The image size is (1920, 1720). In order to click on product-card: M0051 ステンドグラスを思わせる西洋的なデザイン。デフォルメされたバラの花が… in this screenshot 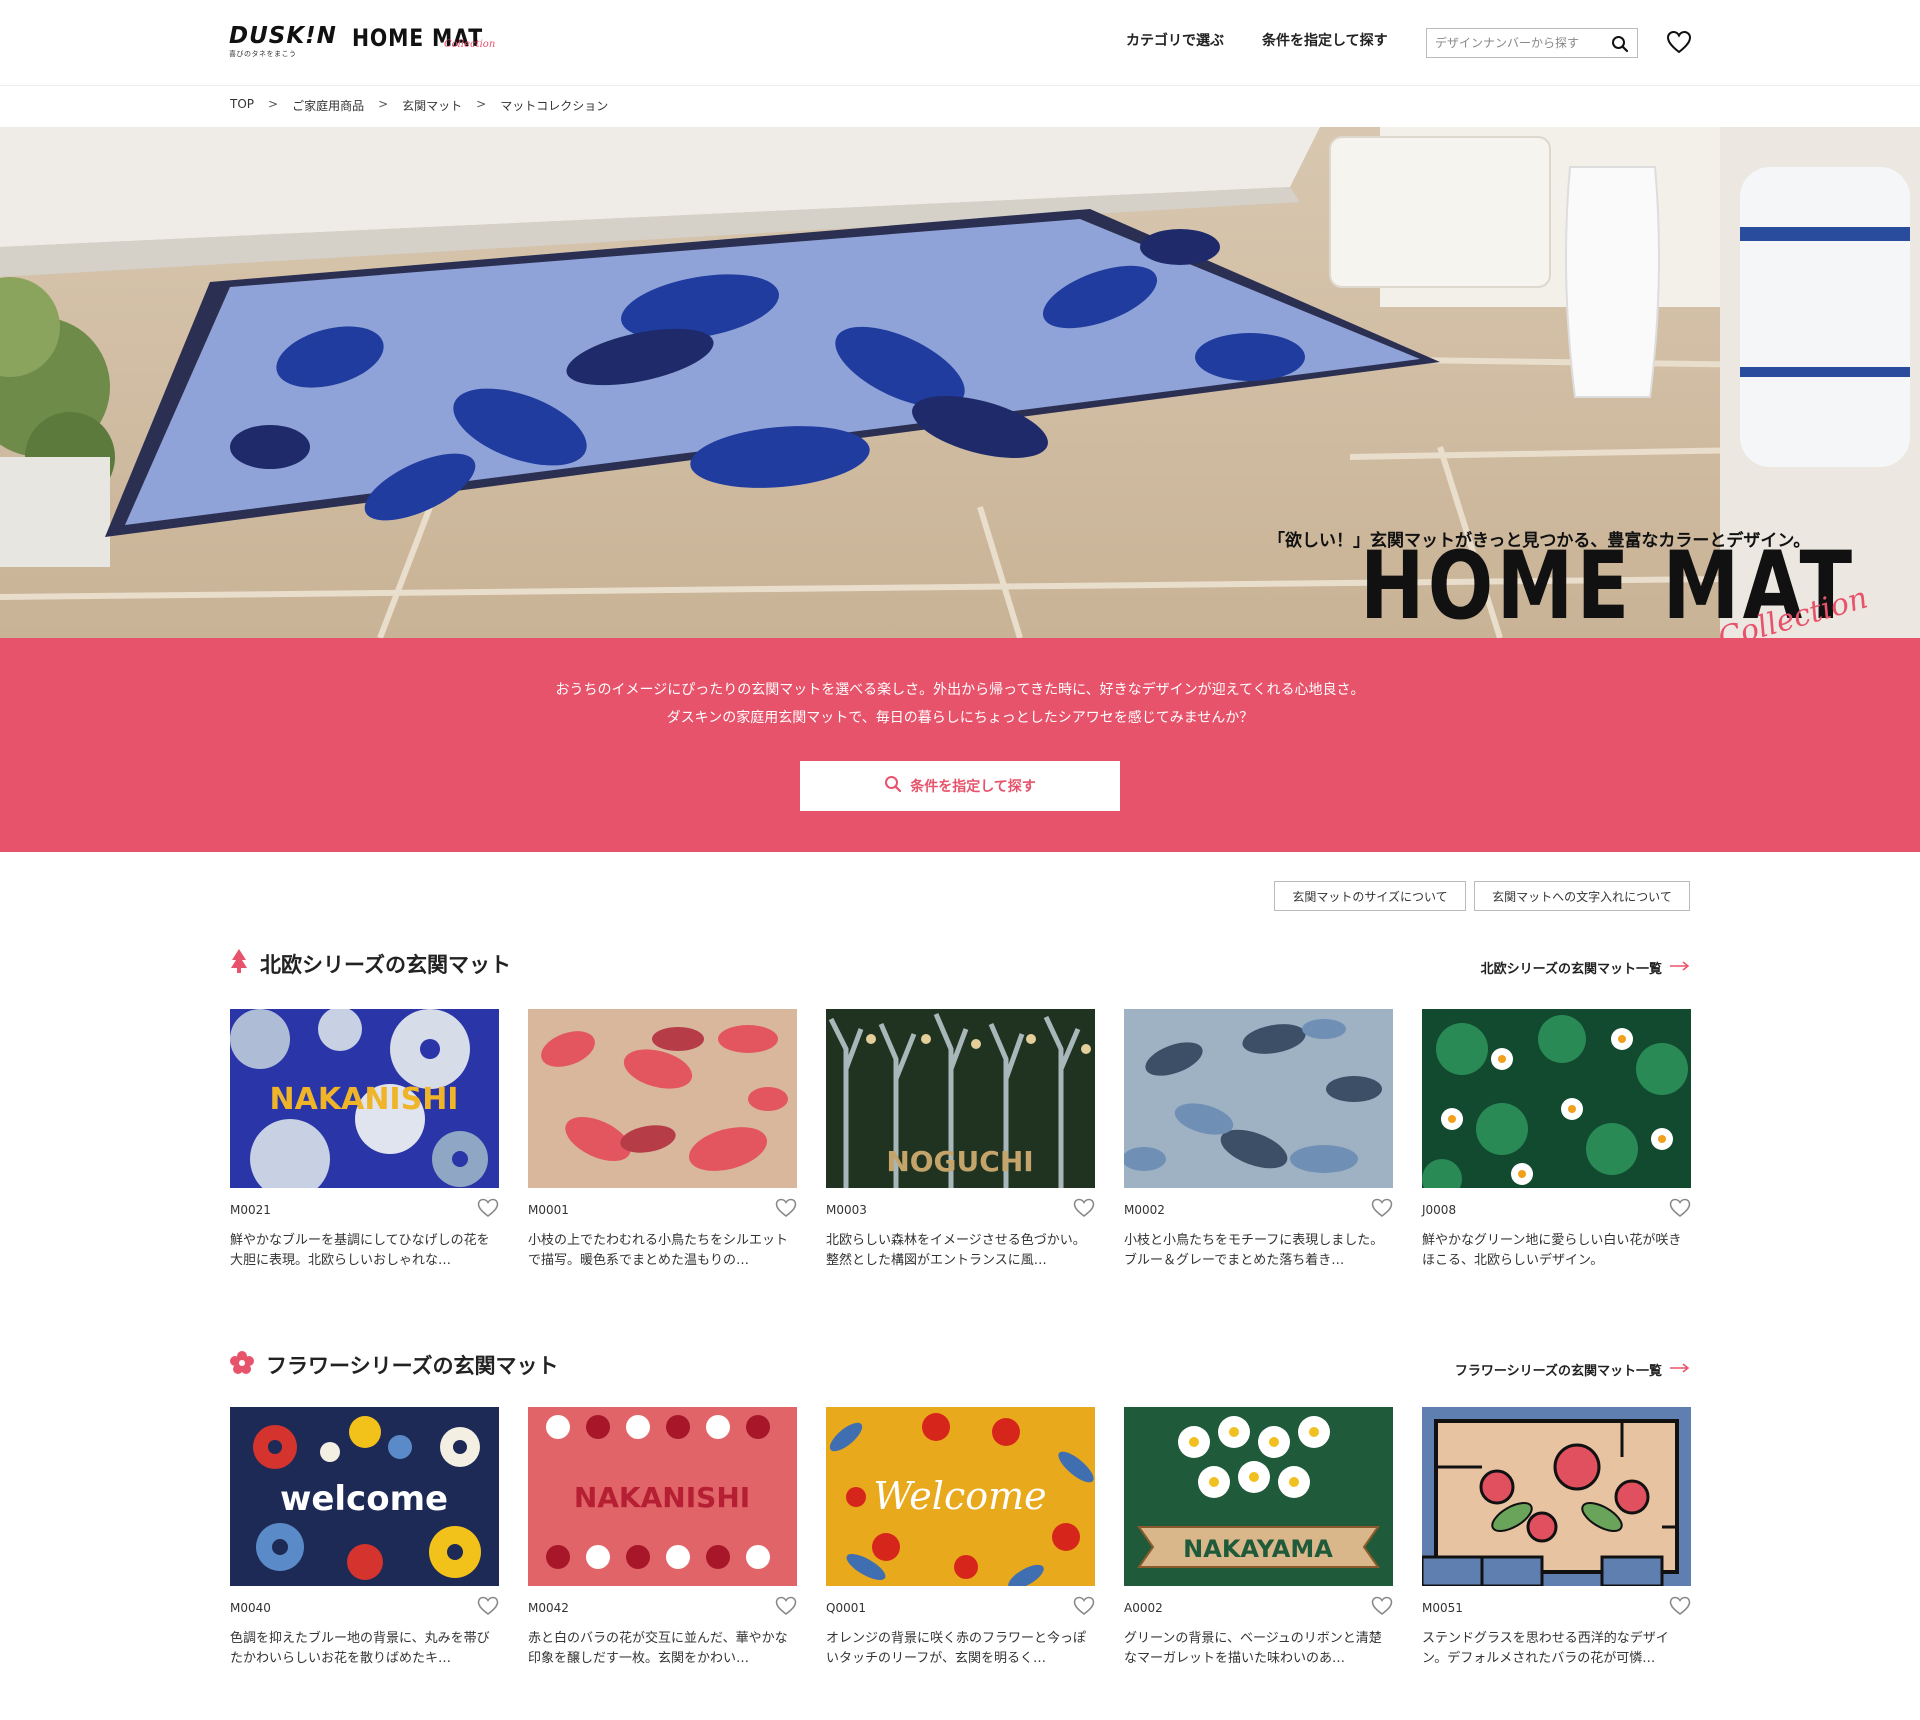, I will do `click(1556, 1536)`.